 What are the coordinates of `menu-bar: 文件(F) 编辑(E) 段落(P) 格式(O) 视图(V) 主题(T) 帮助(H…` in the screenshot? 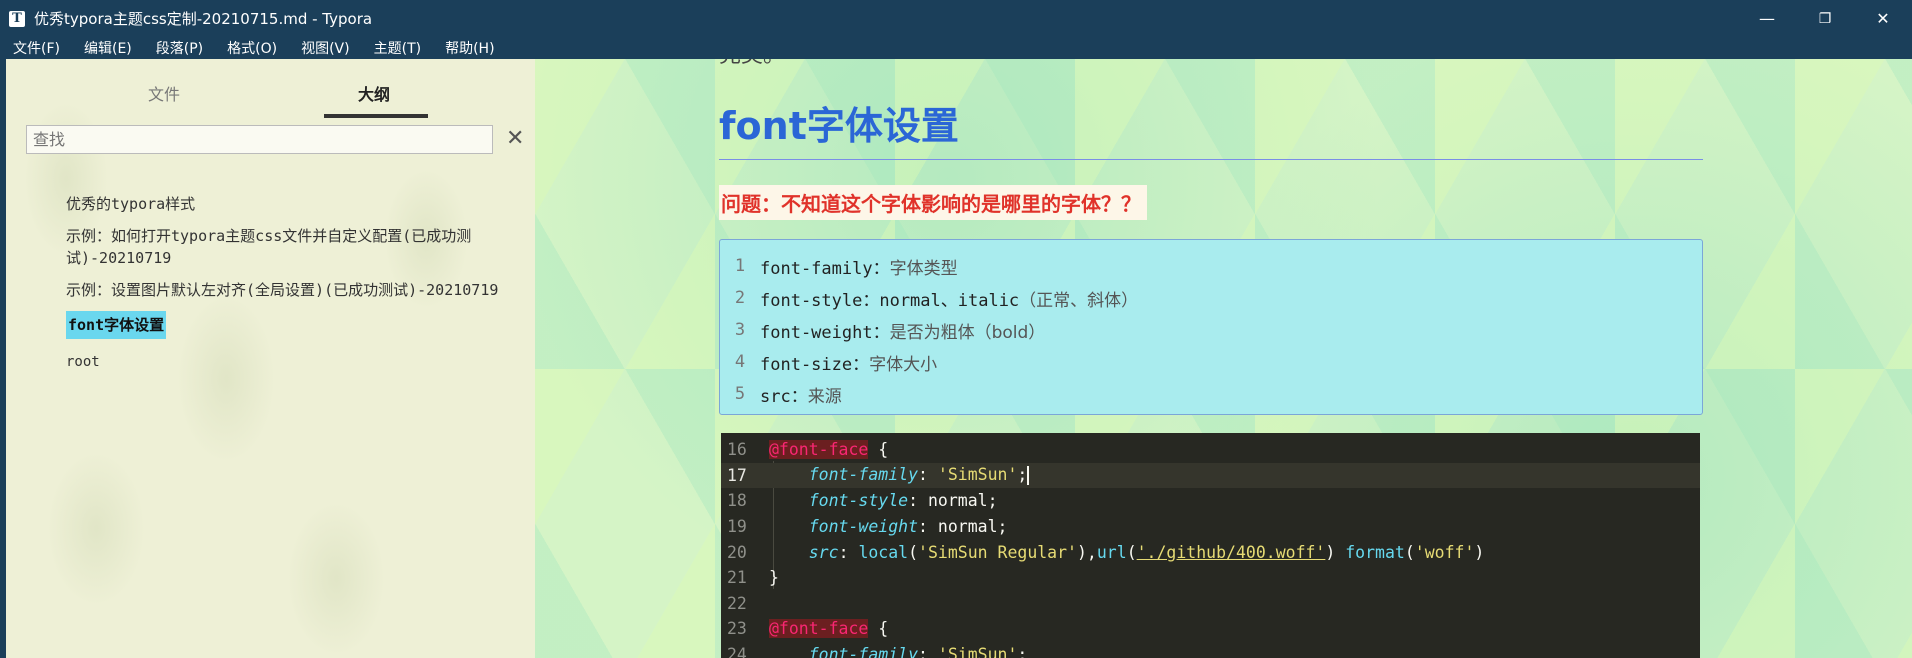 It's located at (956, 48).